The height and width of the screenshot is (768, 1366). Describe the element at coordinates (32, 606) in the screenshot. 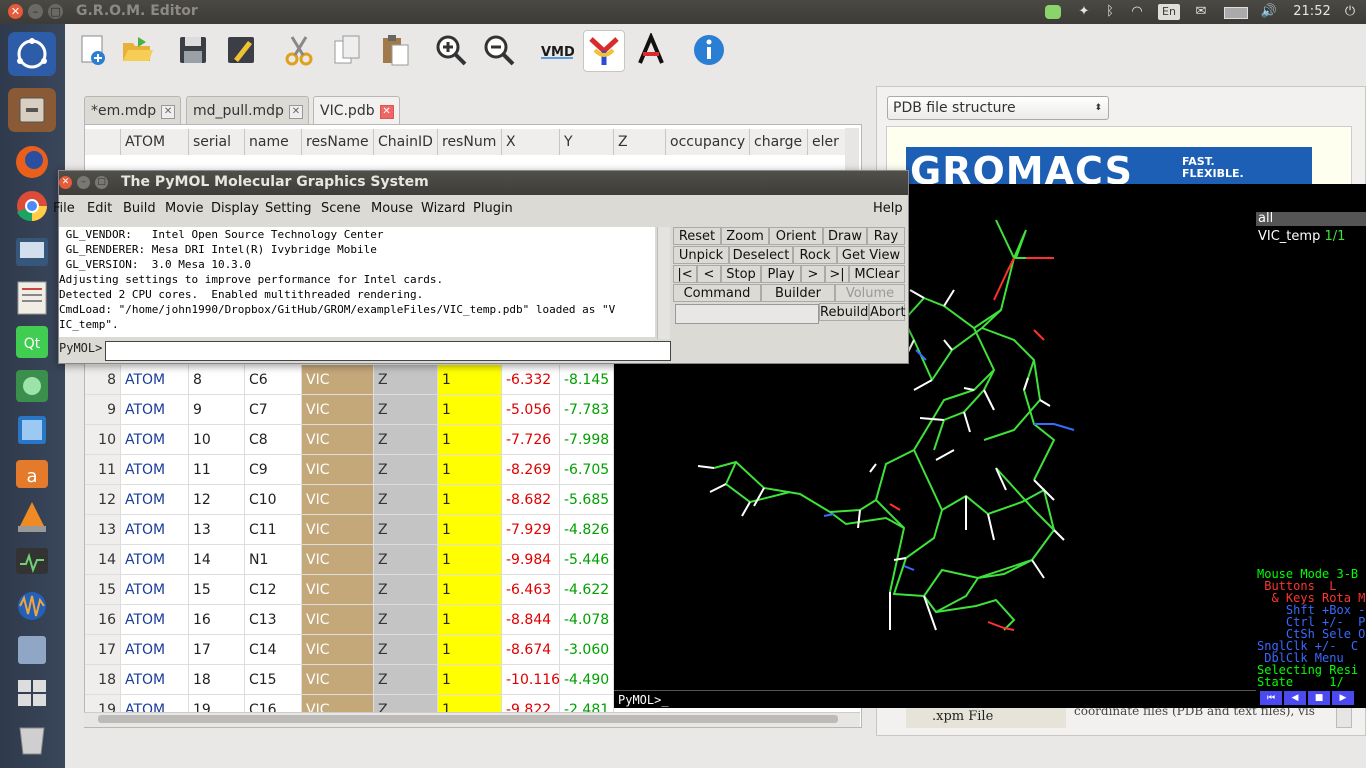

I see `audio-icon` at that location.